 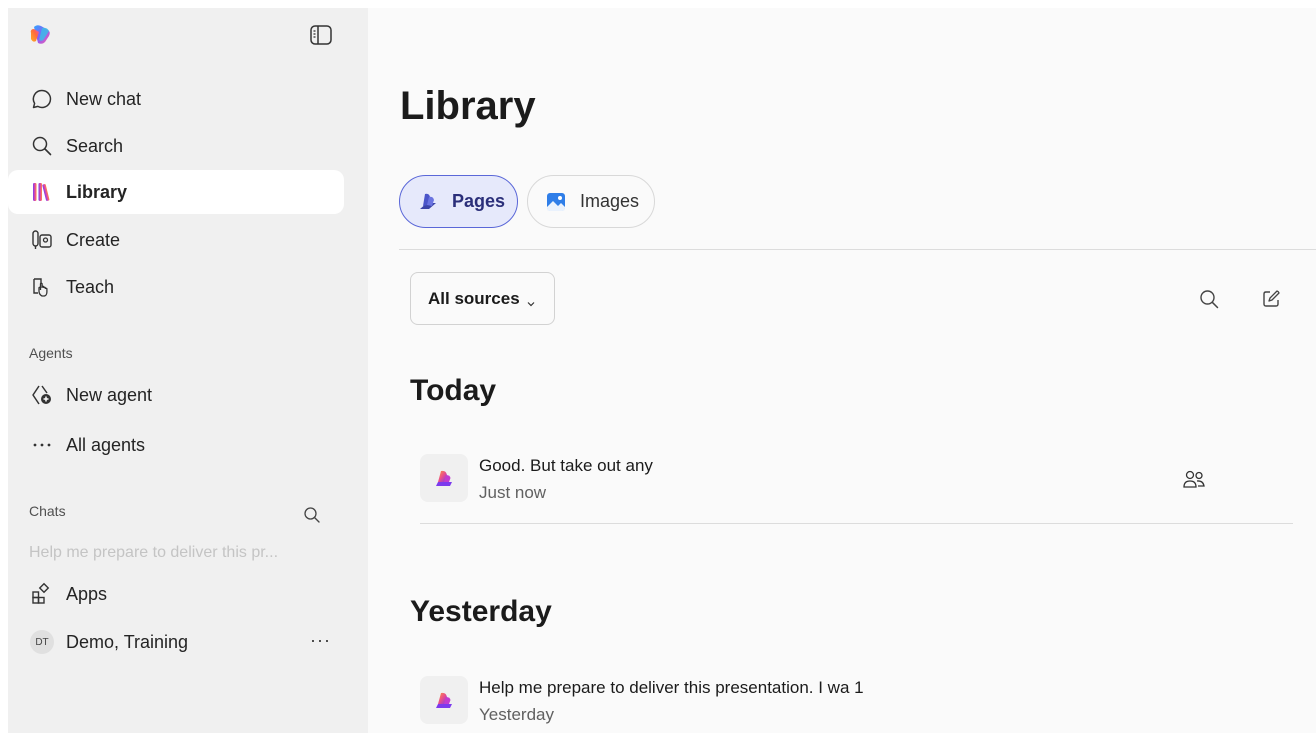 I want to click on list-item-time: Yesterday, so click(x=516, y=714).